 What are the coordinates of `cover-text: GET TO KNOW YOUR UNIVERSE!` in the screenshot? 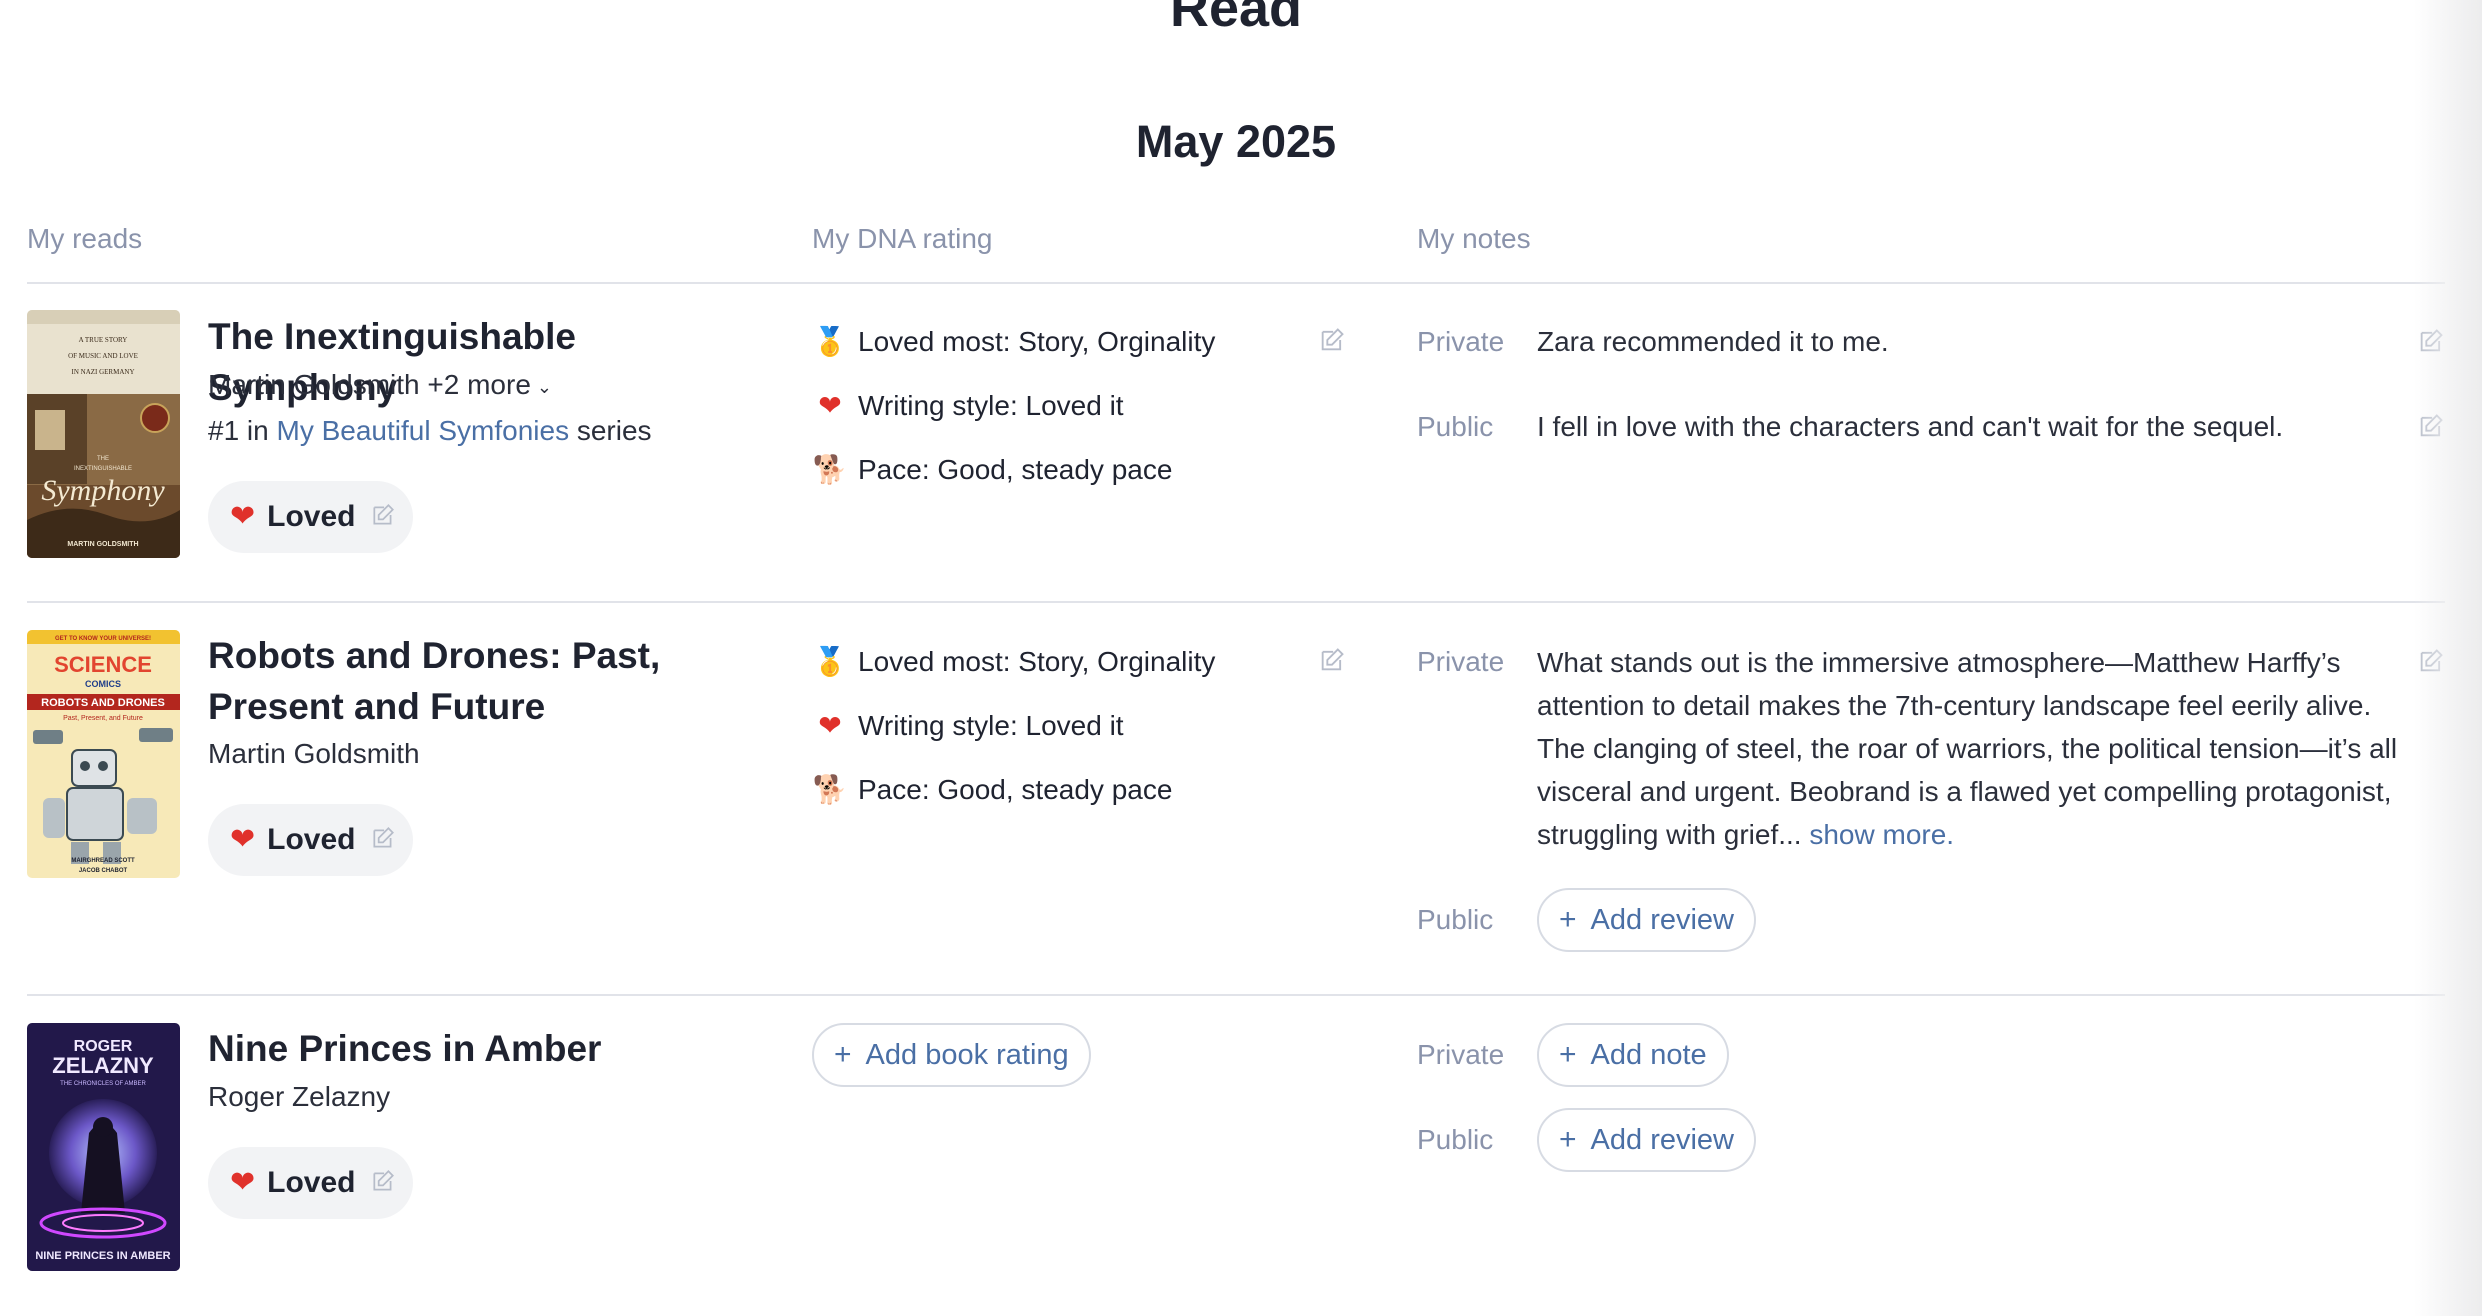 It's located at (103, 639).